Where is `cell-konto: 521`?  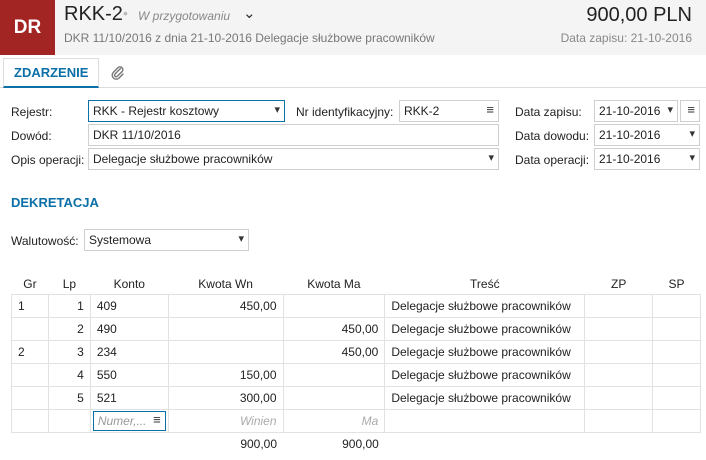
cell-konto: 521 is located at coordinates (129, 397).